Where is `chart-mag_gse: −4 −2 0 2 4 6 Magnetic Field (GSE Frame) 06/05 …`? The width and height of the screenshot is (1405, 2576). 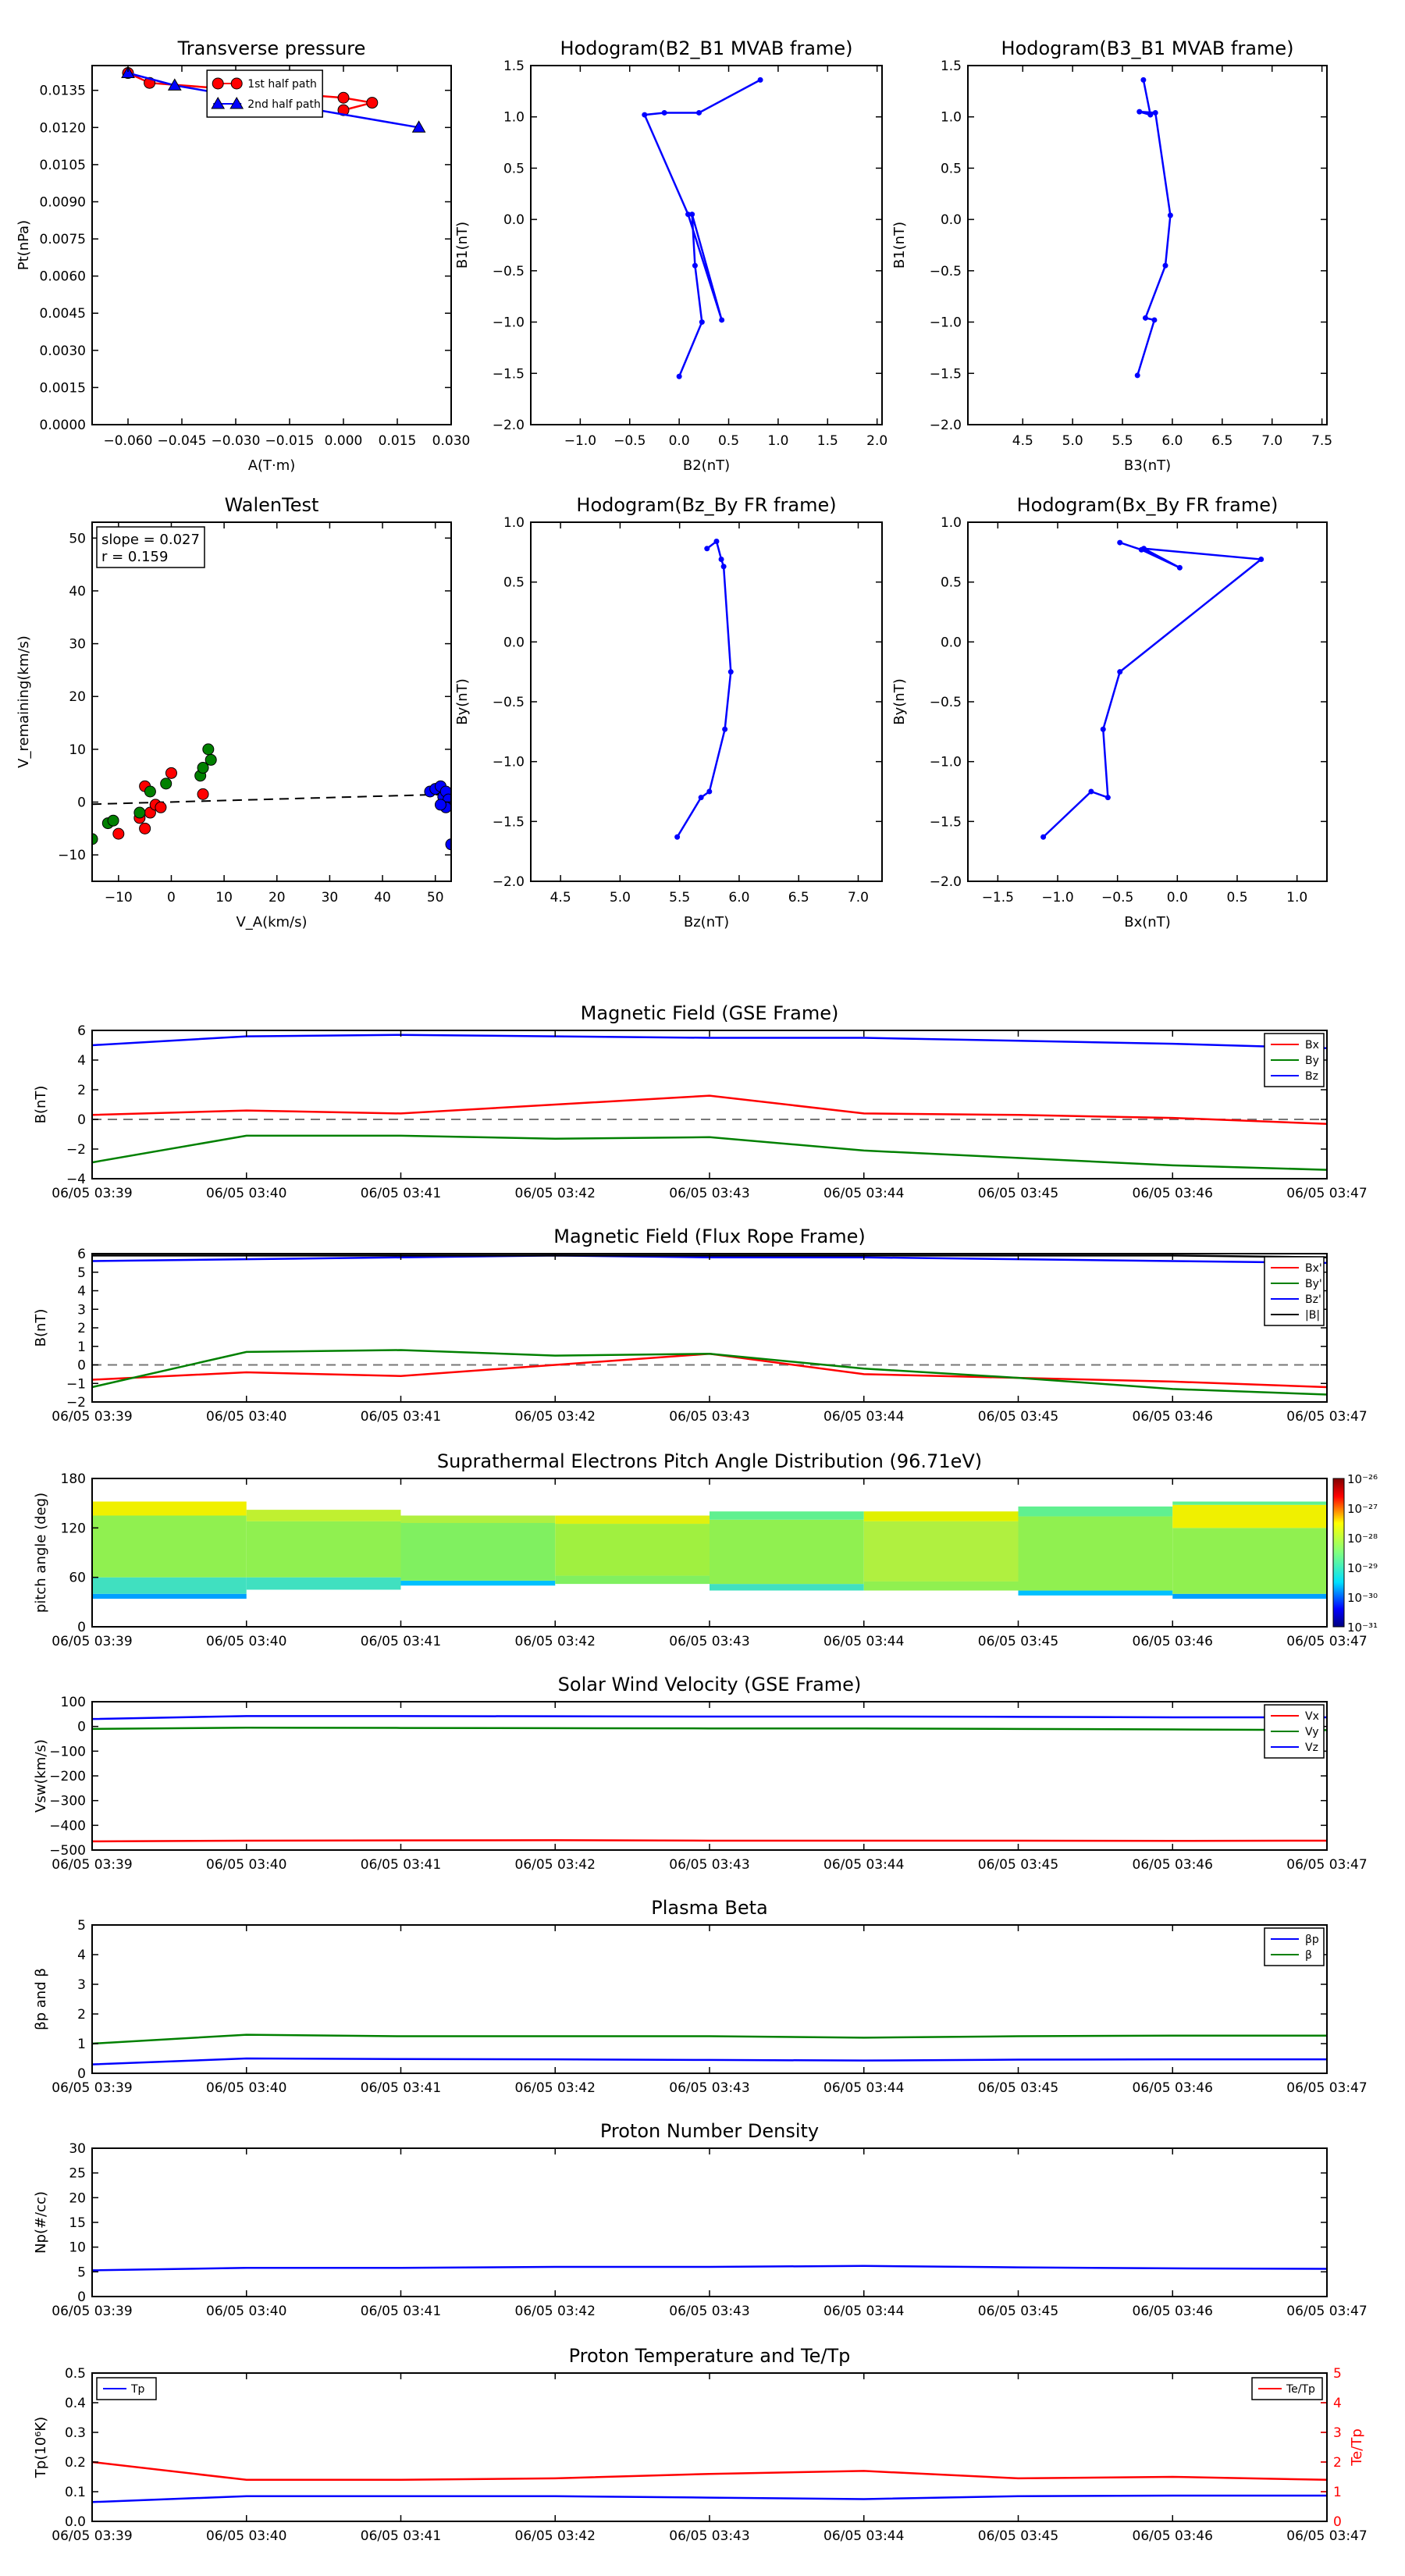
chart-mag_gse: −4 −2 0 2 4 6 Magnetic Field (GSE Frame) 06/05 … is located at coordinates (701, 1101).